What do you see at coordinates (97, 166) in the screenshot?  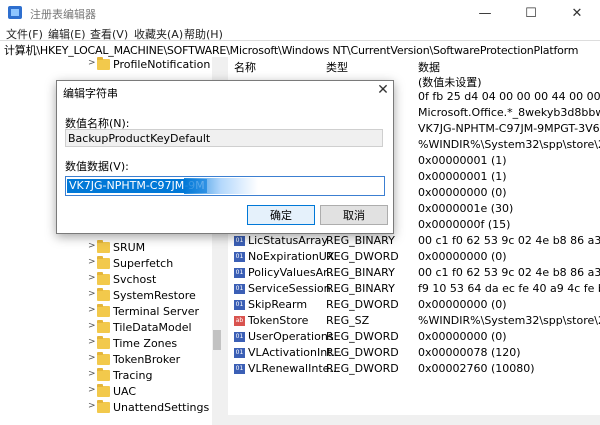 I see `value-data-label: 数值数据(V):` at bounding box center [97, 166].